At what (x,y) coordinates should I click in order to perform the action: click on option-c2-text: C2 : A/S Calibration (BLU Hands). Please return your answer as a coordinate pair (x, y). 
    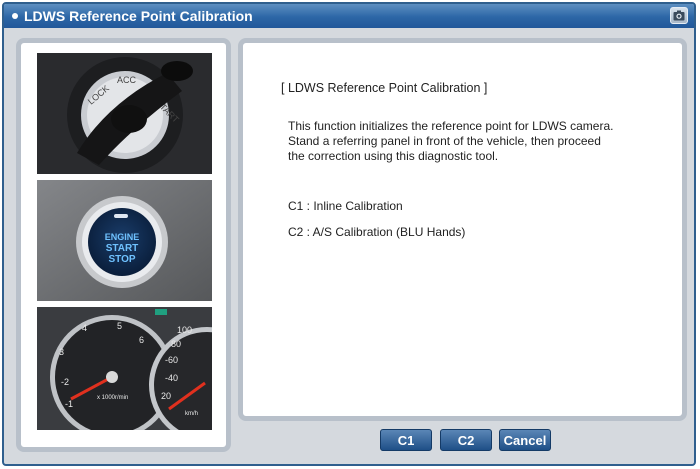
    Looking at the image, I should click on (377, 232).